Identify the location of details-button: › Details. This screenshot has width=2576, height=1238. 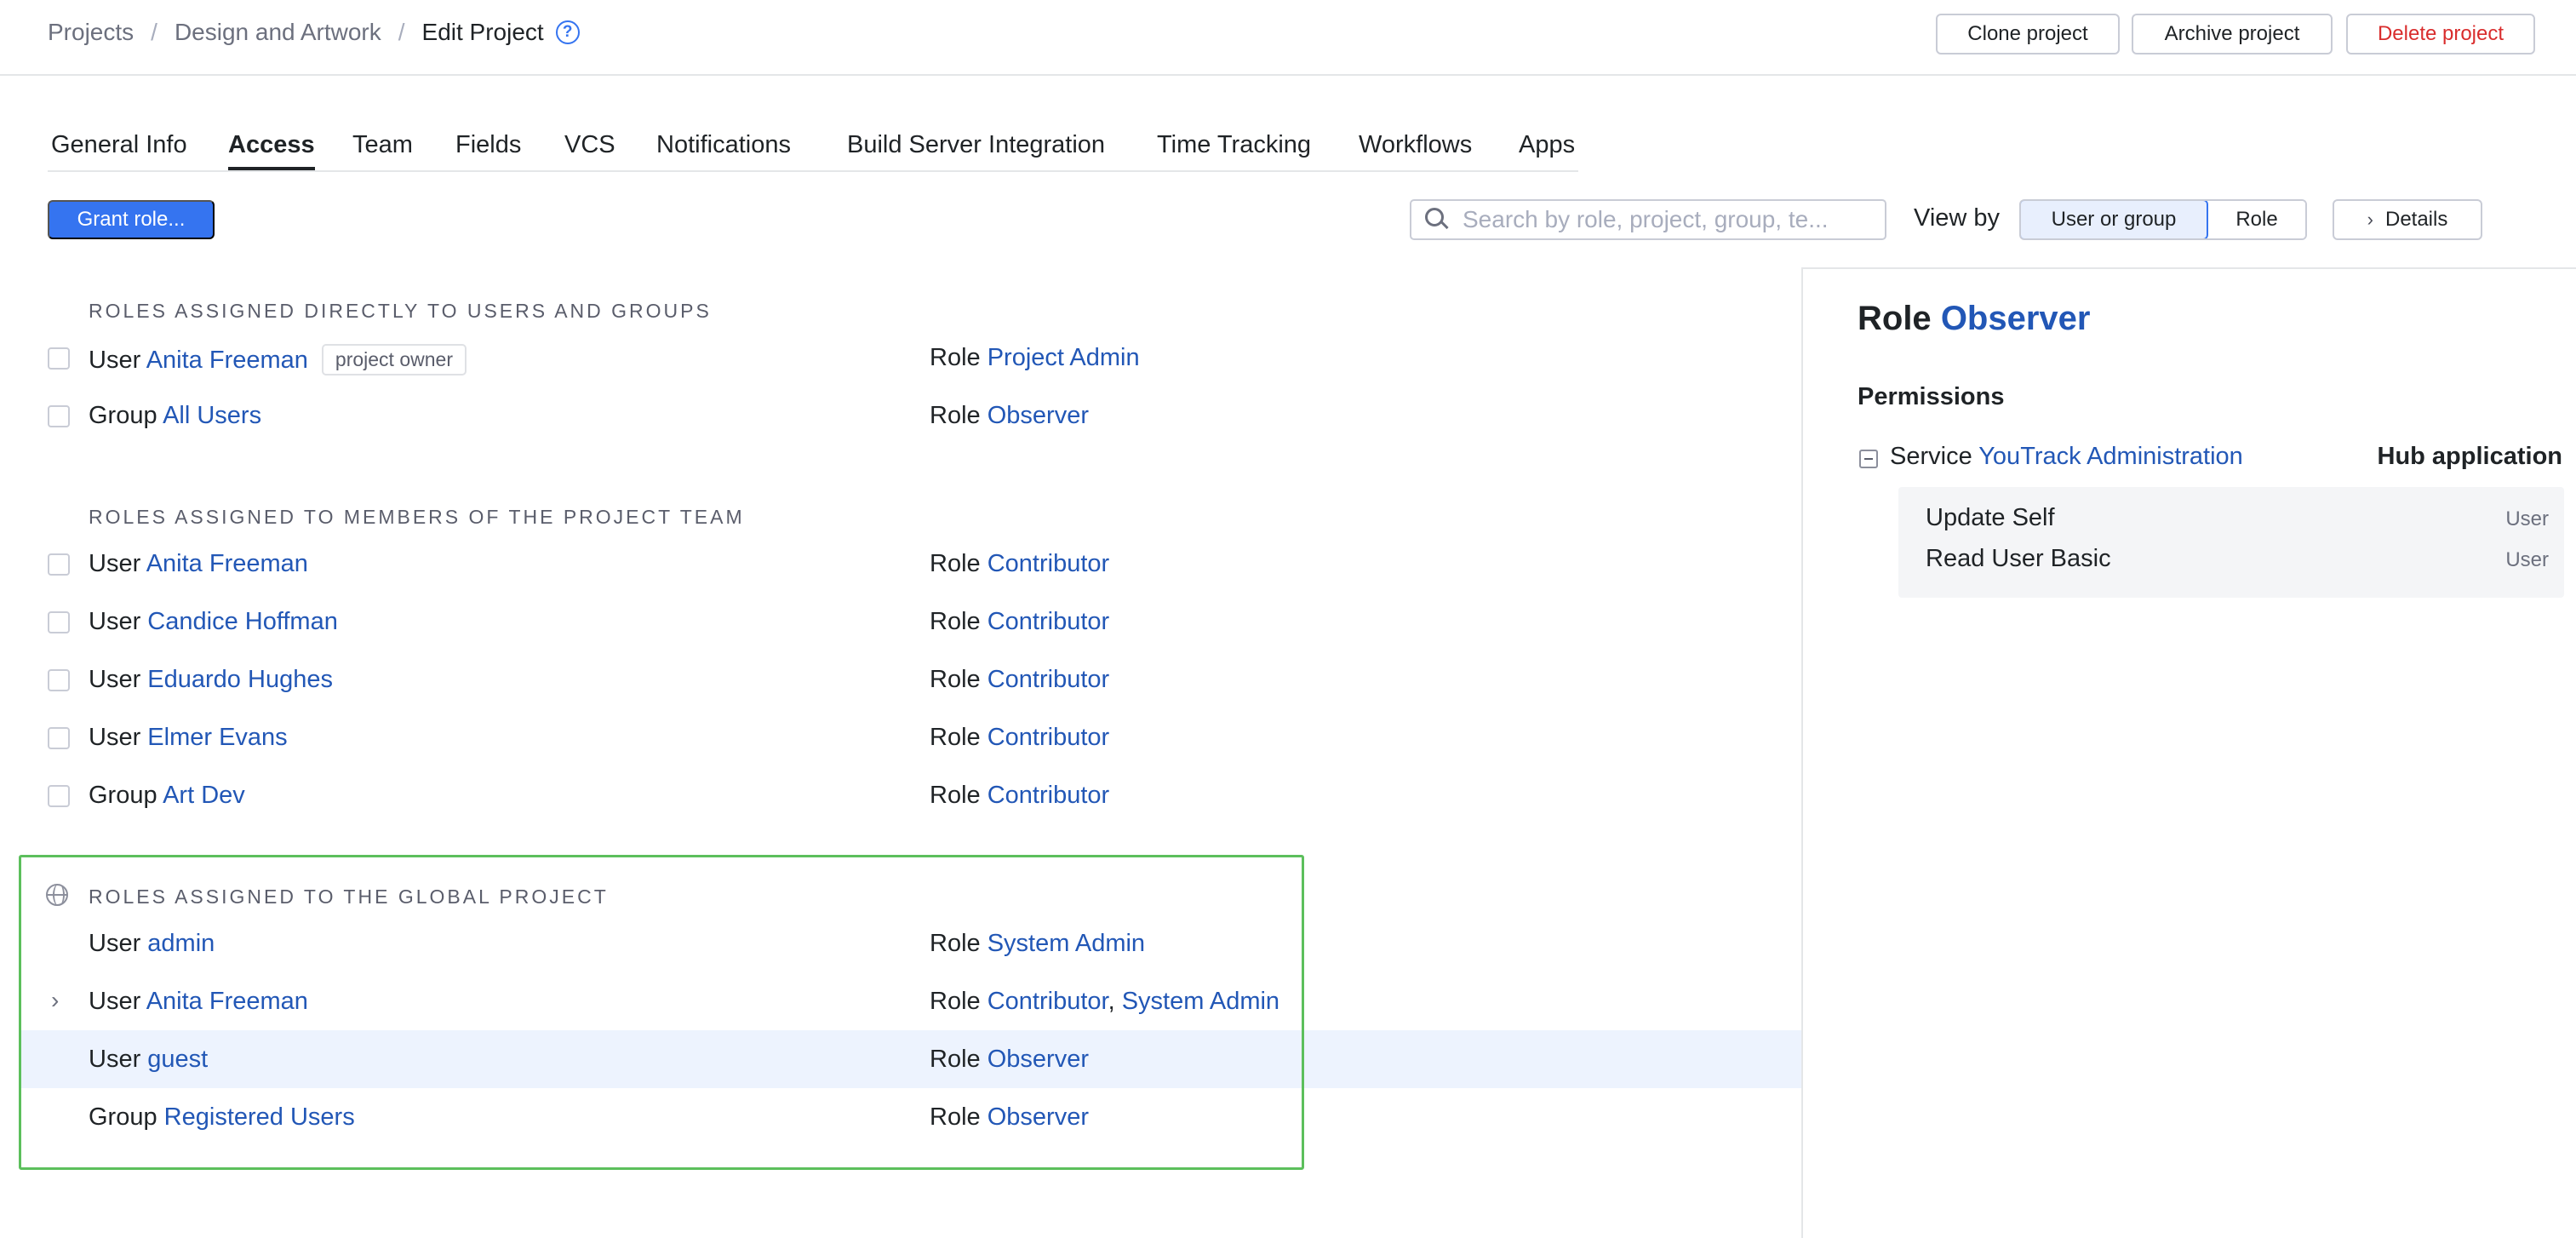
(2407, 220).